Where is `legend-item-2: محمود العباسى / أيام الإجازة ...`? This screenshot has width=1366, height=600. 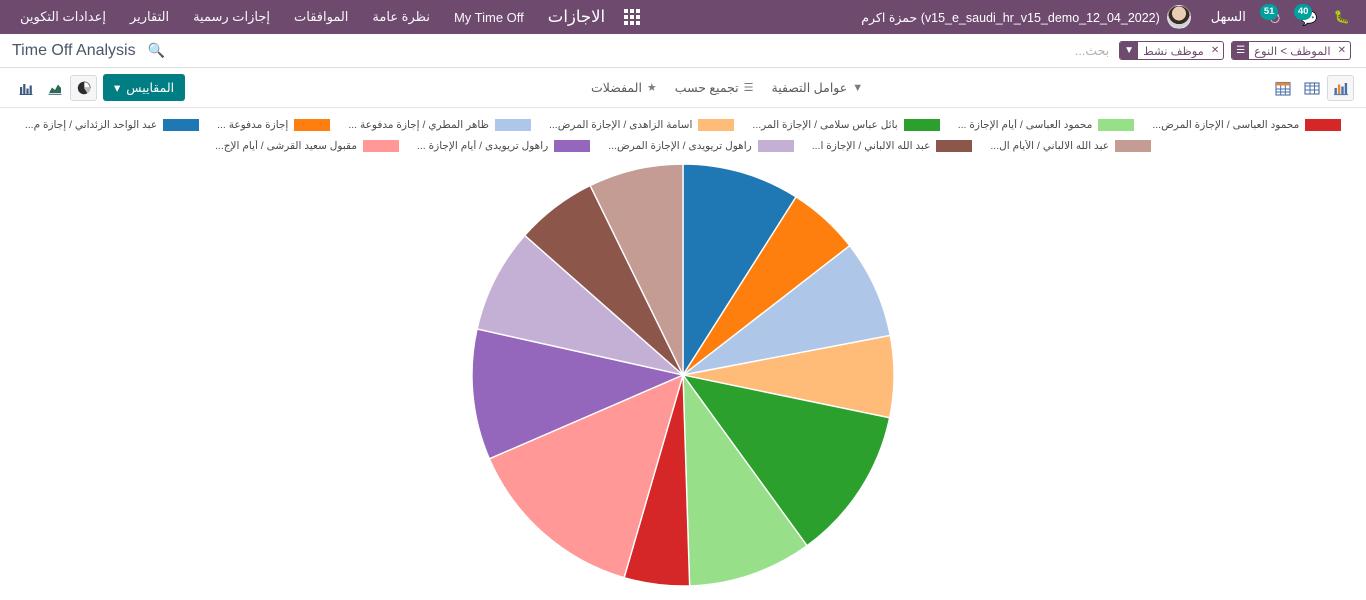 legend-item-2: محمود العباسى / أيام الإجازة ... is located at coordinates (1046, 124).